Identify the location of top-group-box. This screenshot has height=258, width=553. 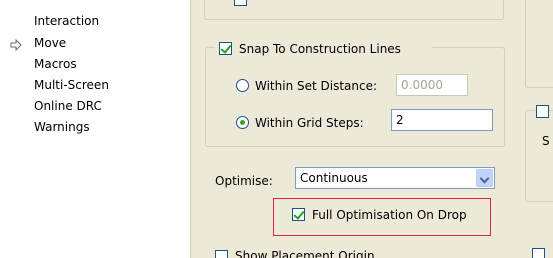
(354, 10).